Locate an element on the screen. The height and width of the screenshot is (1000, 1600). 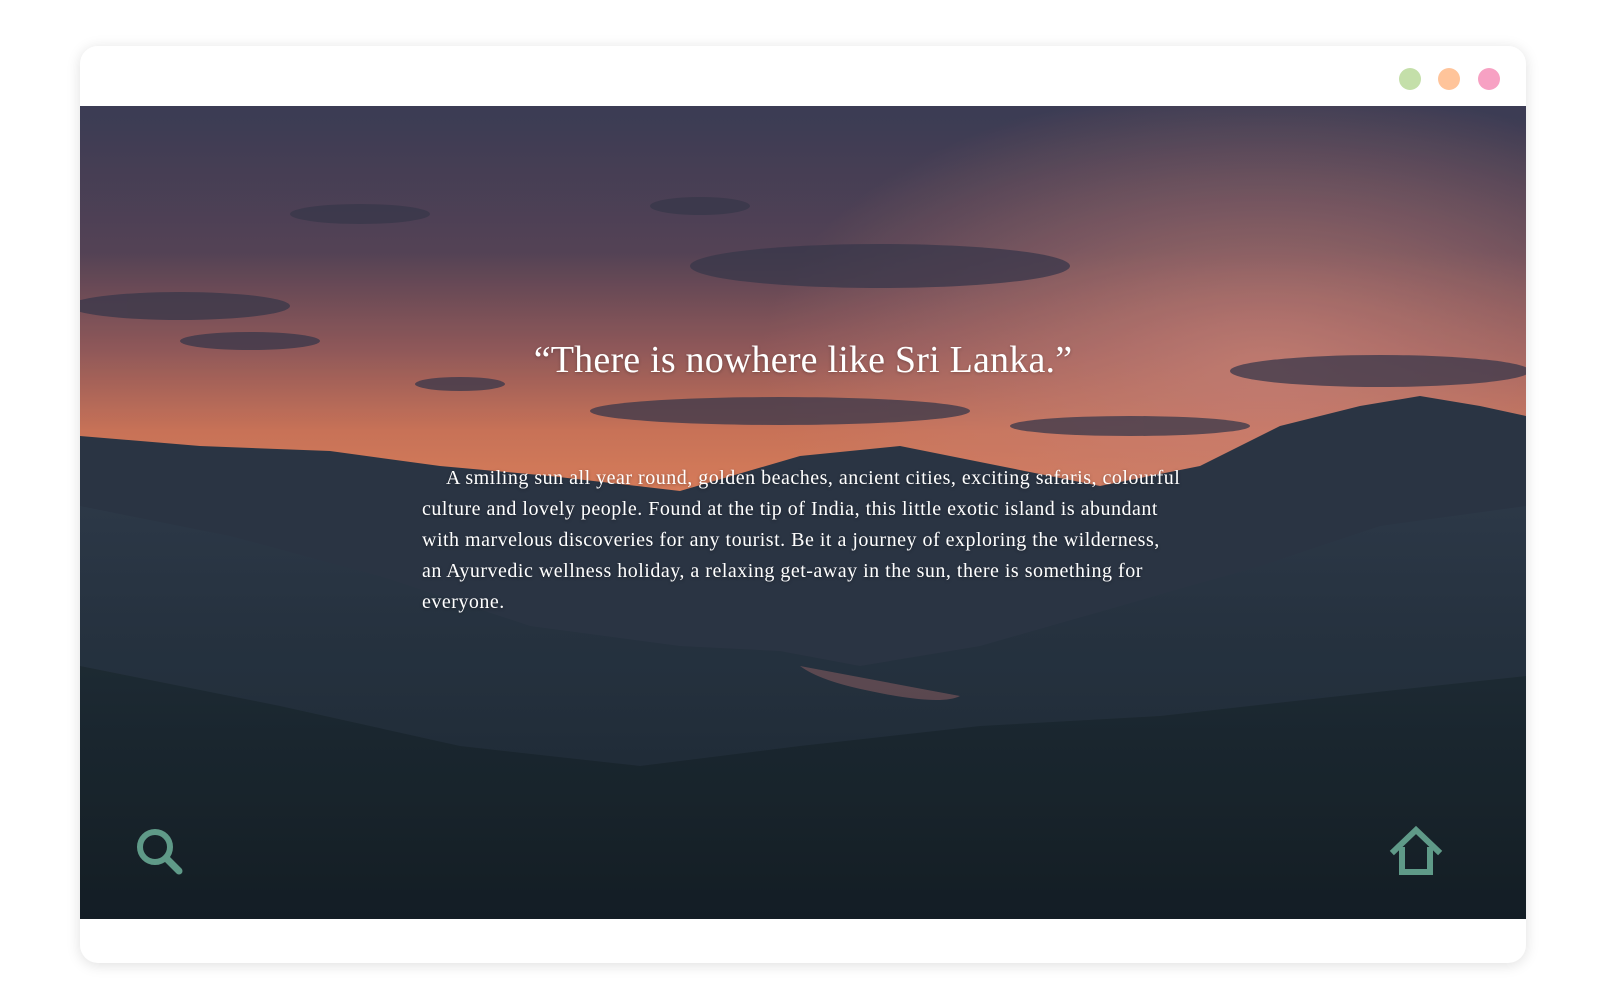
window-control-pink is located at coordinates (1489, 79).